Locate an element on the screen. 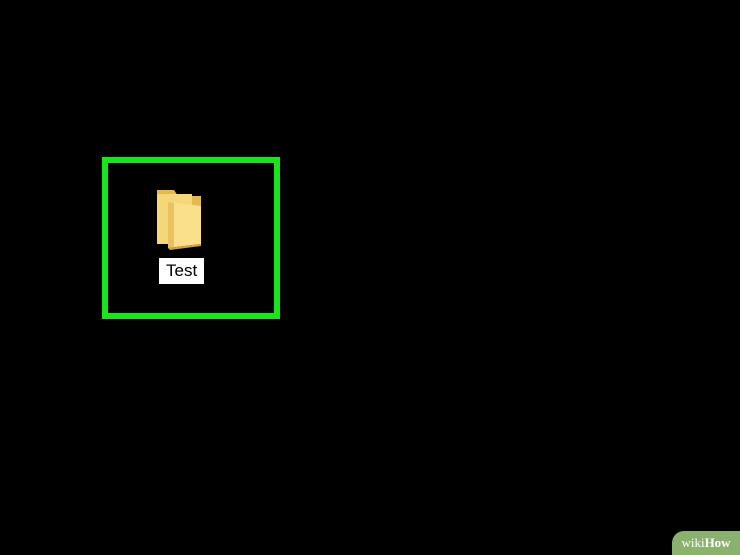 The height and width of the screenshot is (555, 740). wikihow-watermark: wikiHow is located at coordinates (706, 543).